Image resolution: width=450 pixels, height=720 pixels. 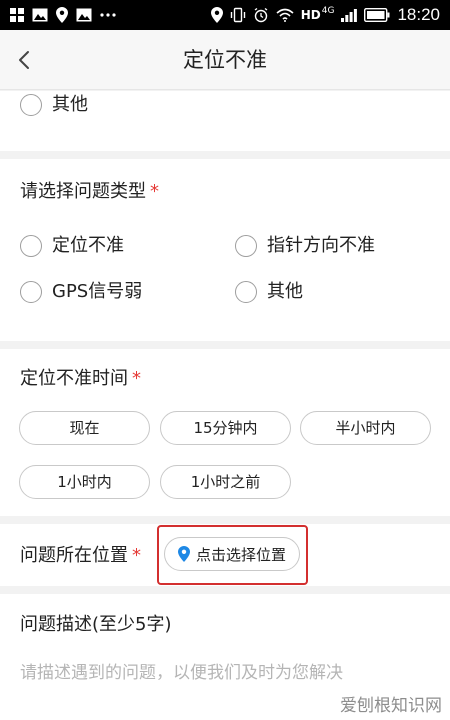 What do you see at coordinates (97, 291) in the screenshot?
I see `option-label: GPS信号弱` at bounding box center [97, 291].